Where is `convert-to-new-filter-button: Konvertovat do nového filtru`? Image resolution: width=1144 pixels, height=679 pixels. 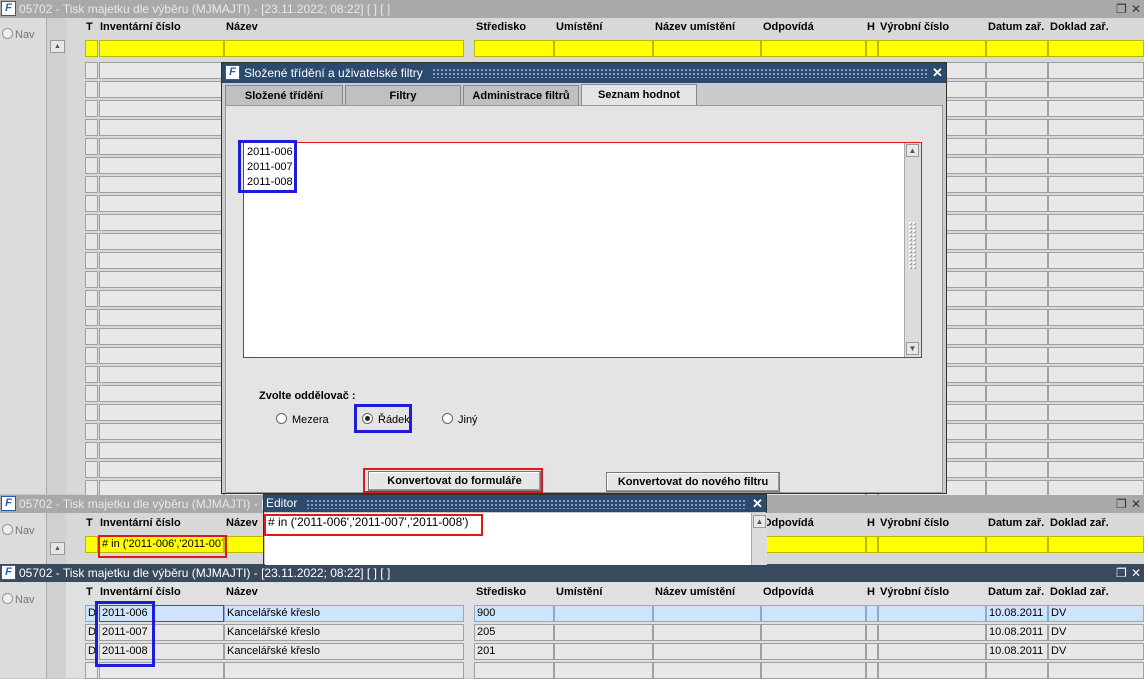
convert-to-new-filter-button: Konvertovat do nového filtru is located at coordinates (693, 482).